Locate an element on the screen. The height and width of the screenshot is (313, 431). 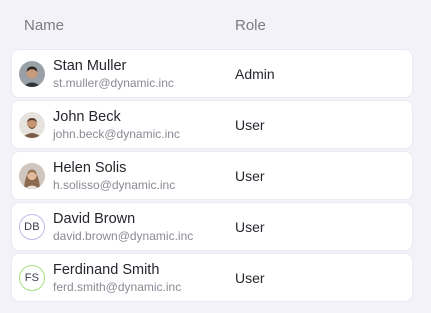
user-email: h.solisso@dynamic.inc is located at coordinates (114, 185).